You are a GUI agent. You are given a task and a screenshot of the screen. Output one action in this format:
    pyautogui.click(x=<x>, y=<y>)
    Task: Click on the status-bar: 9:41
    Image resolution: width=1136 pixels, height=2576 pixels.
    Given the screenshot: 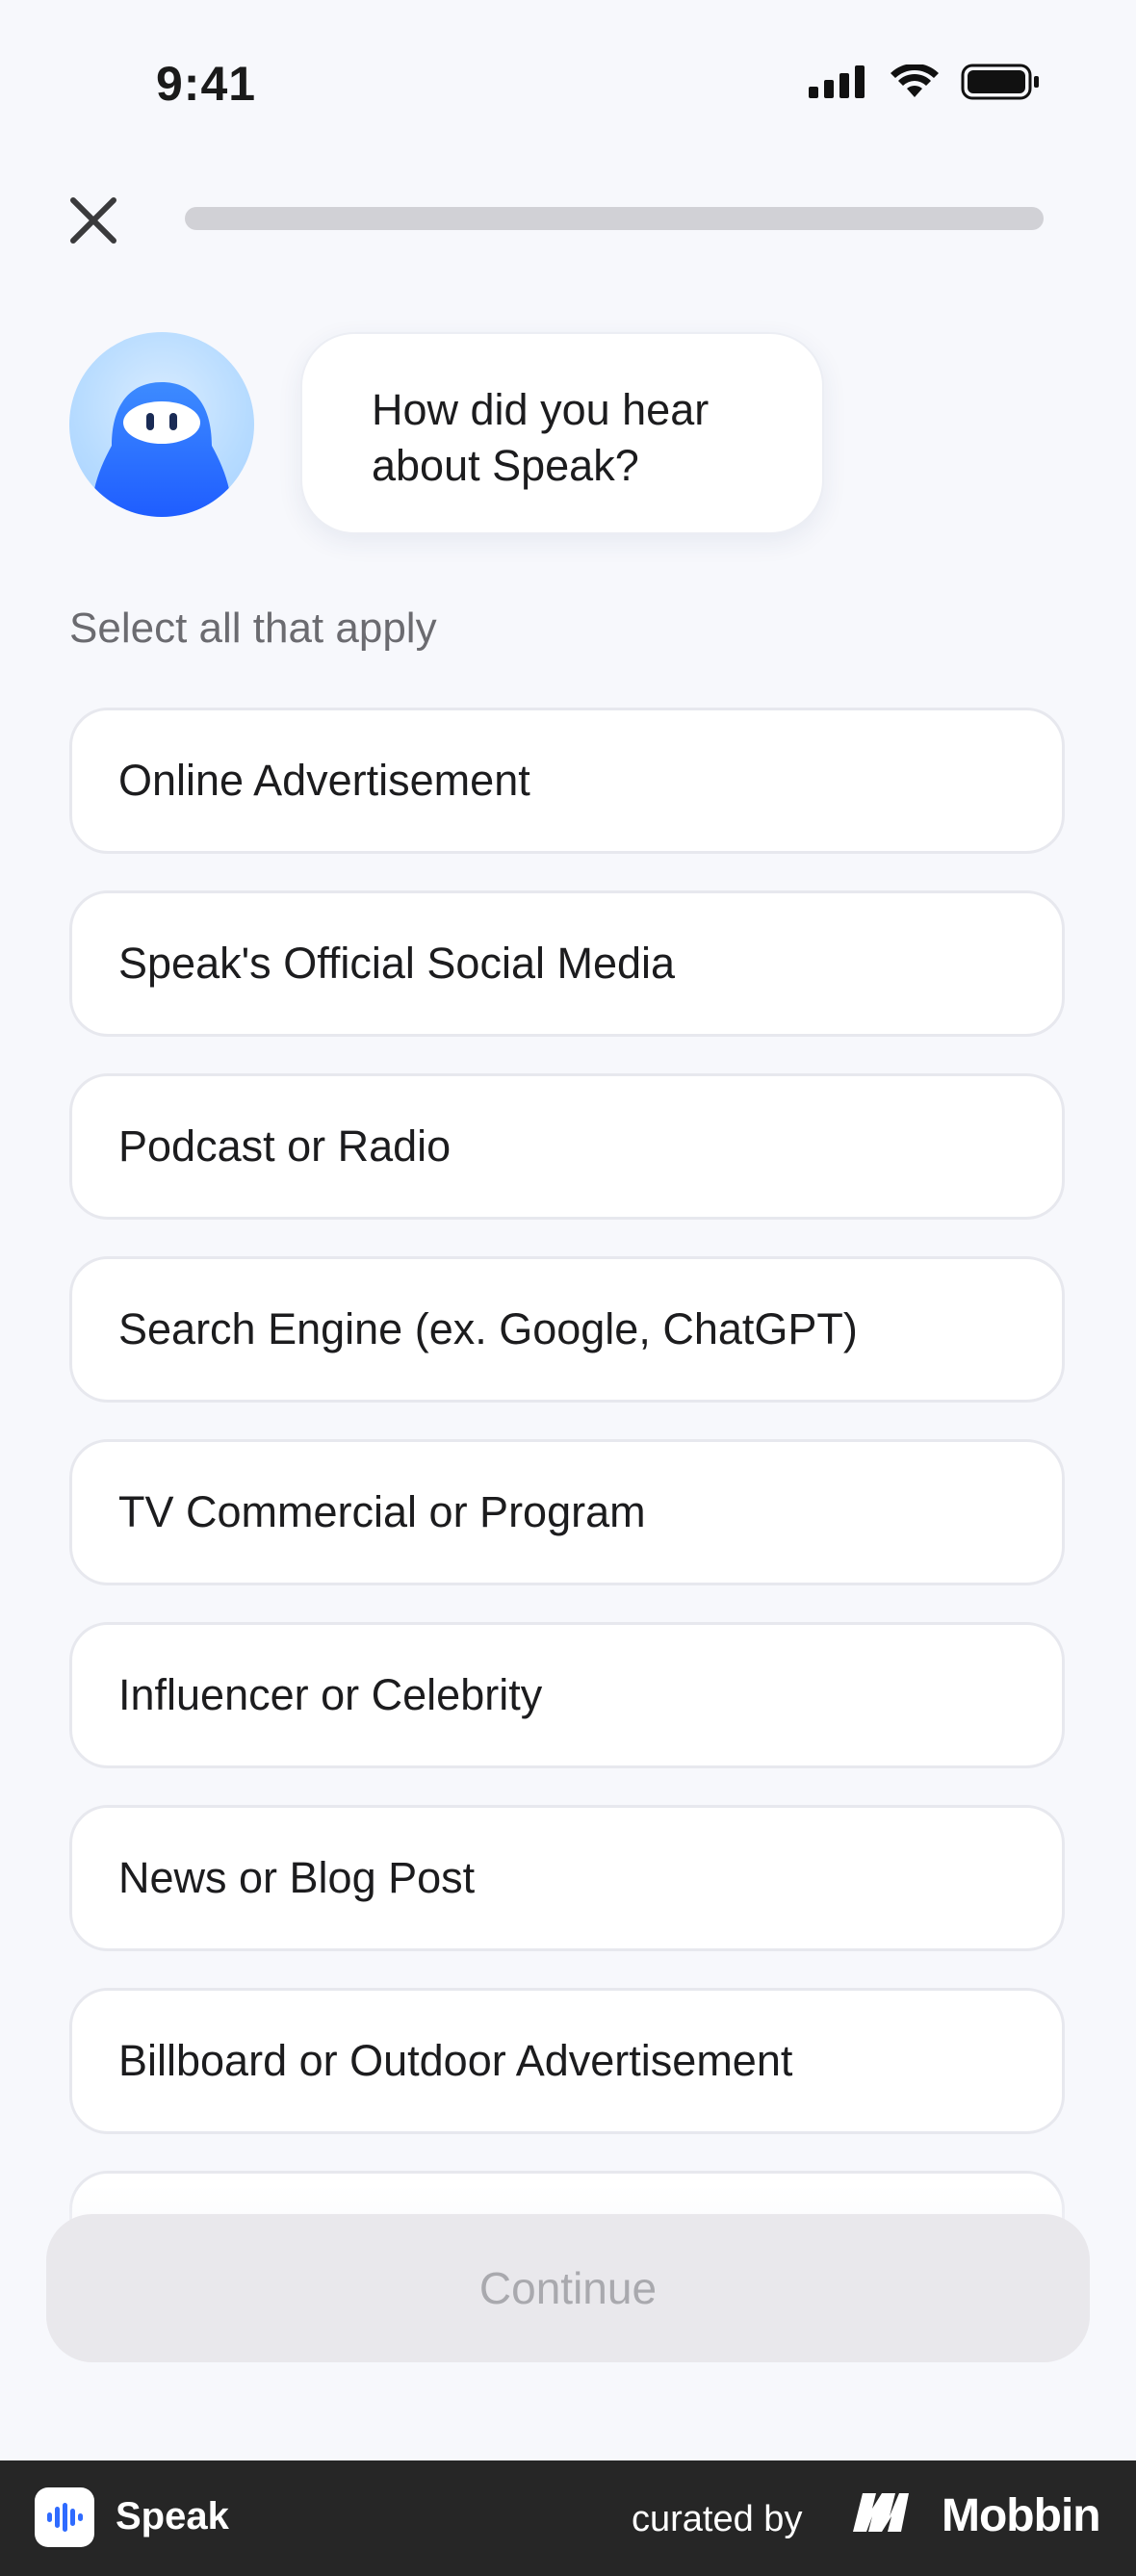 What is the action you would take?
    pyautogui.click(x=568, y=77)
    